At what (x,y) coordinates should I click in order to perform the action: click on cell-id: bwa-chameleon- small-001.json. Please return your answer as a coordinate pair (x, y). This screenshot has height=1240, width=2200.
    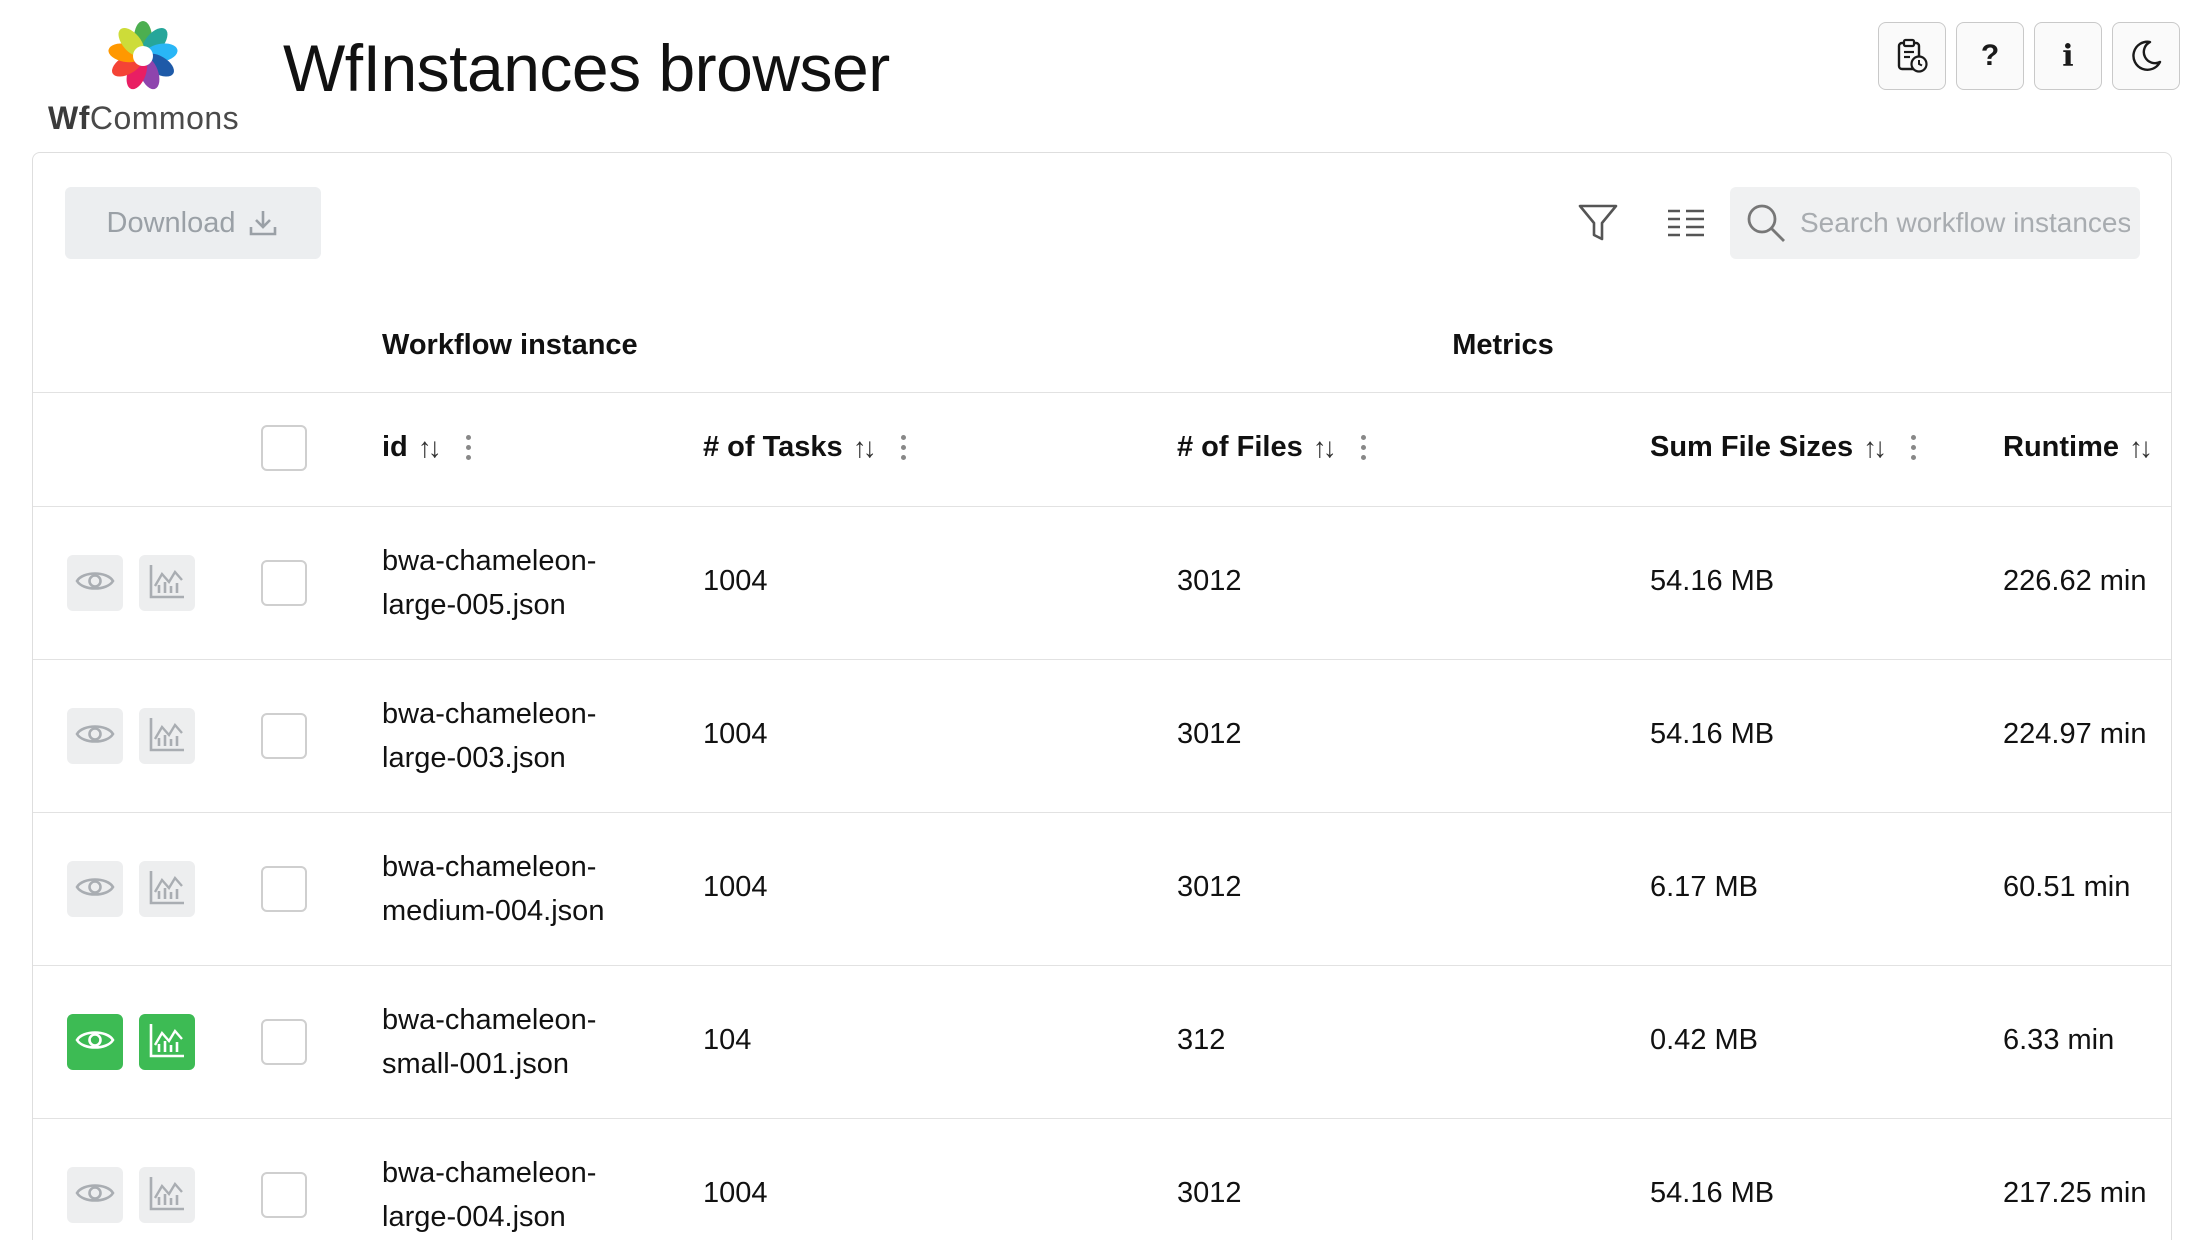
    Looking at the image, I should click on (489, 1042).